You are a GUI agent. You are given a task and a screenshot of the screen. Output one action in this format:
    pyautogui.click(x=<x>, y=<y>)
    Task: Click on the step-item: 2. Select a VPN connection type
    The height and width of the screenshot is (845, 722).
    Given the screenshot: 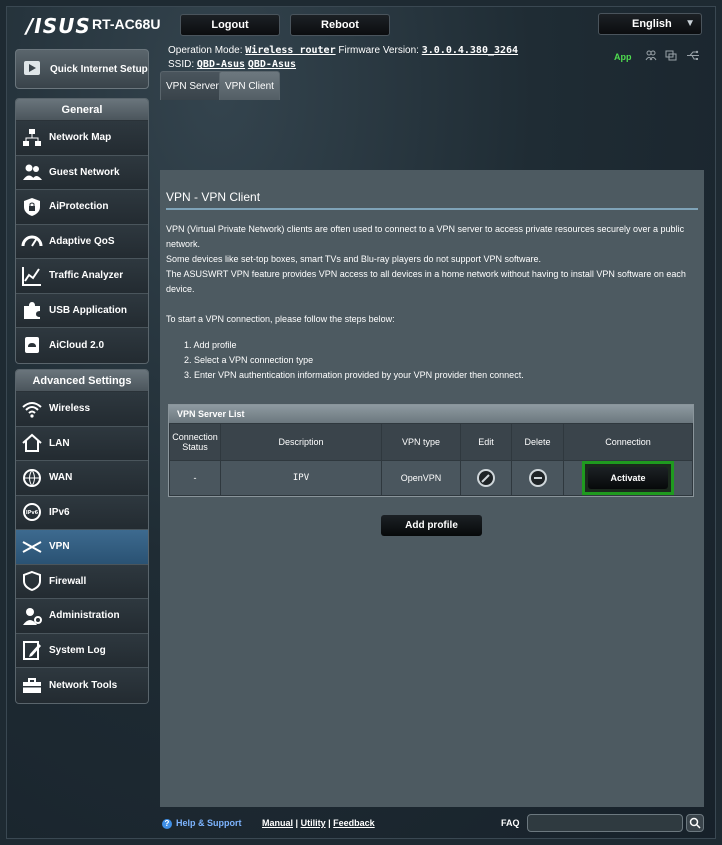 What is the action you would take?
    pyautogui.click(x=249, y=360)
    